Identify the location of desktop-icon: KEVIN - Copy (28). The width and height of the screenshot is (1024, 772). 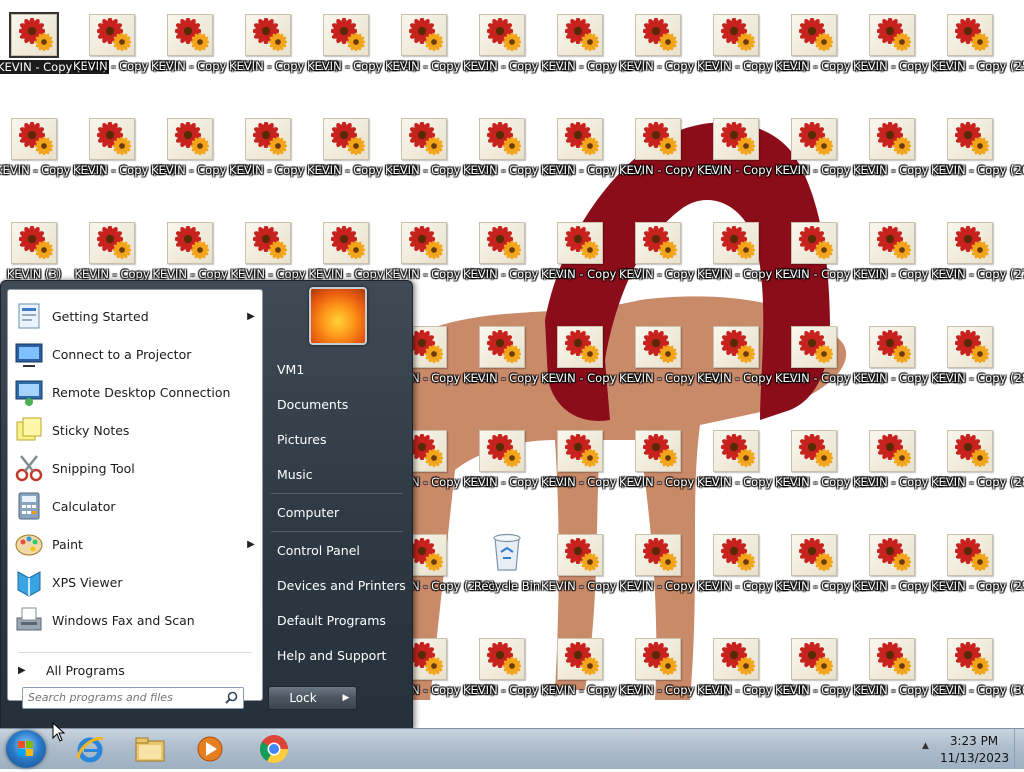
(592, 270).